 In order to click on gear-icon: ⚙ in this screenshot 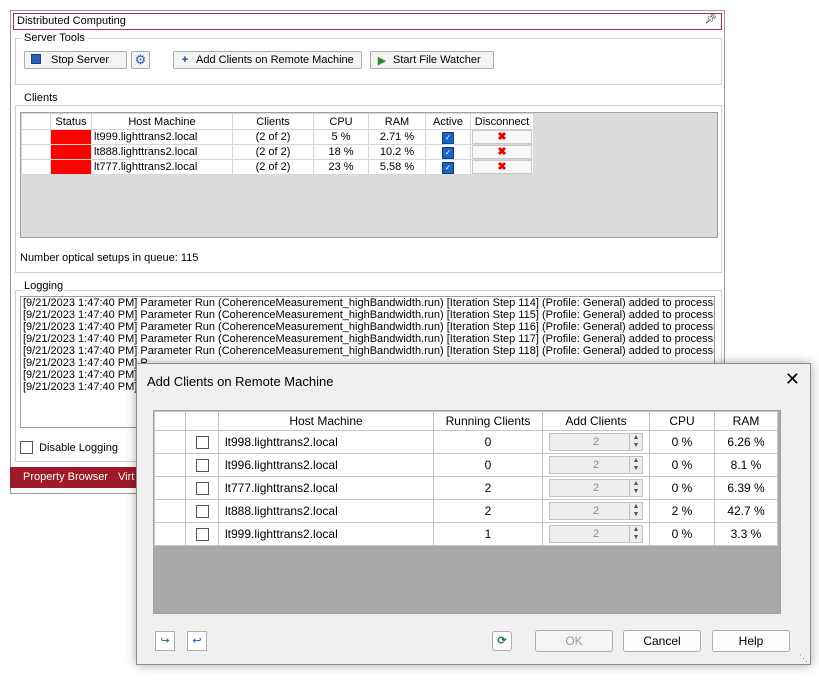, I will do `click(140, 59)`.